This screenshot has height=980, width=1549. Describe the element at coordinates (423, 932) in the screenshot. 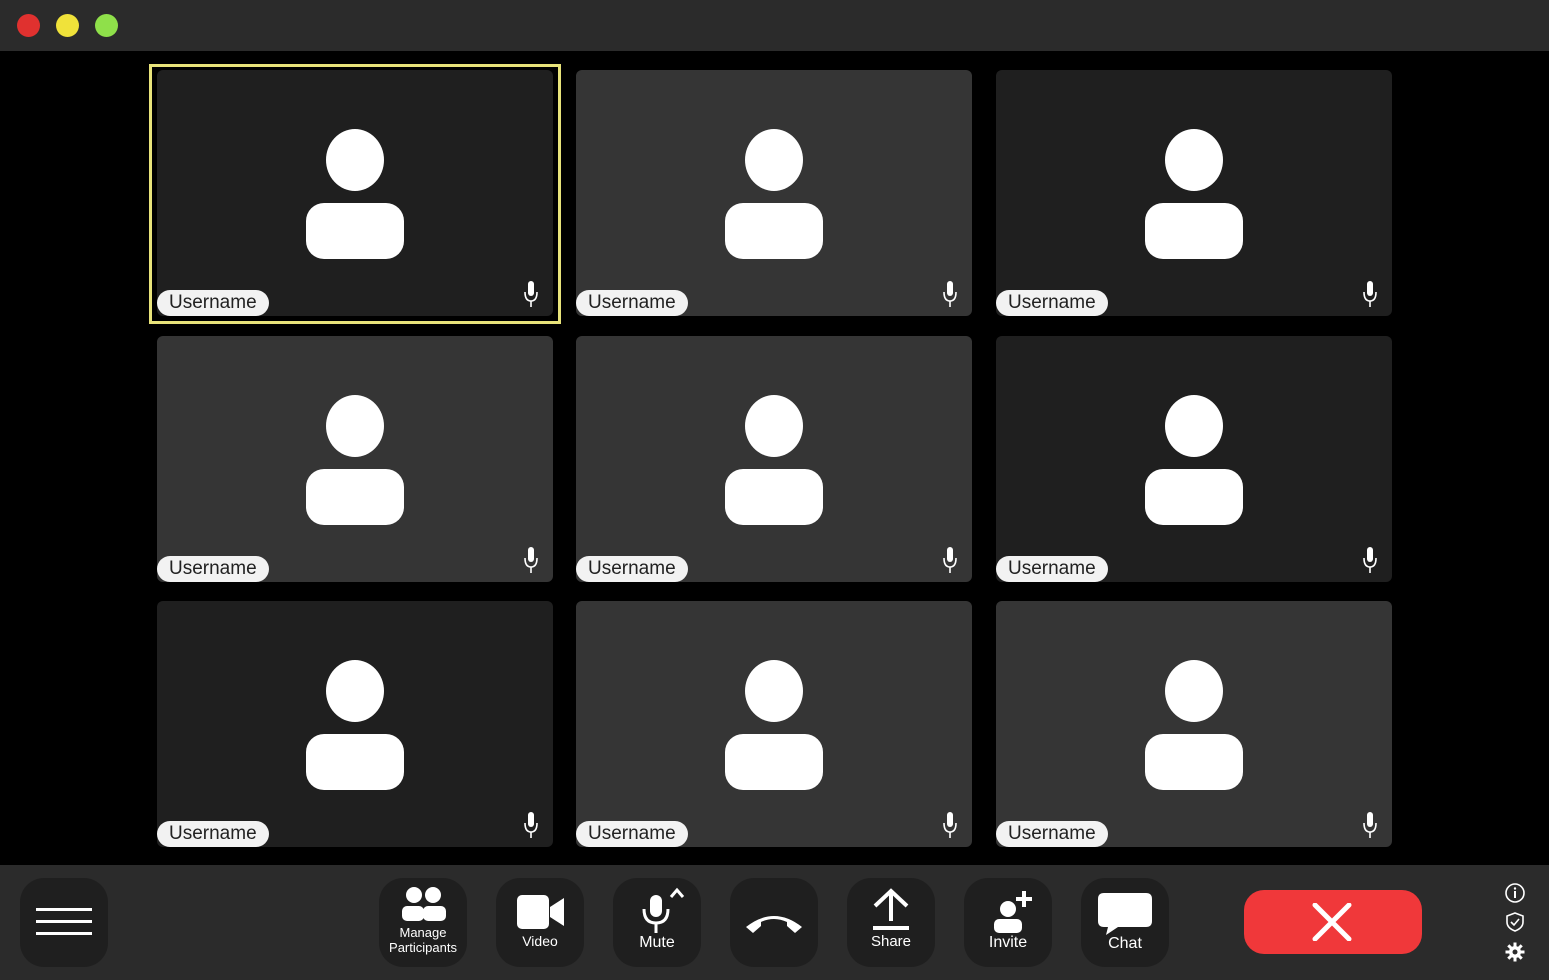

I see `manage-participants-label-1: Manage` at that location.